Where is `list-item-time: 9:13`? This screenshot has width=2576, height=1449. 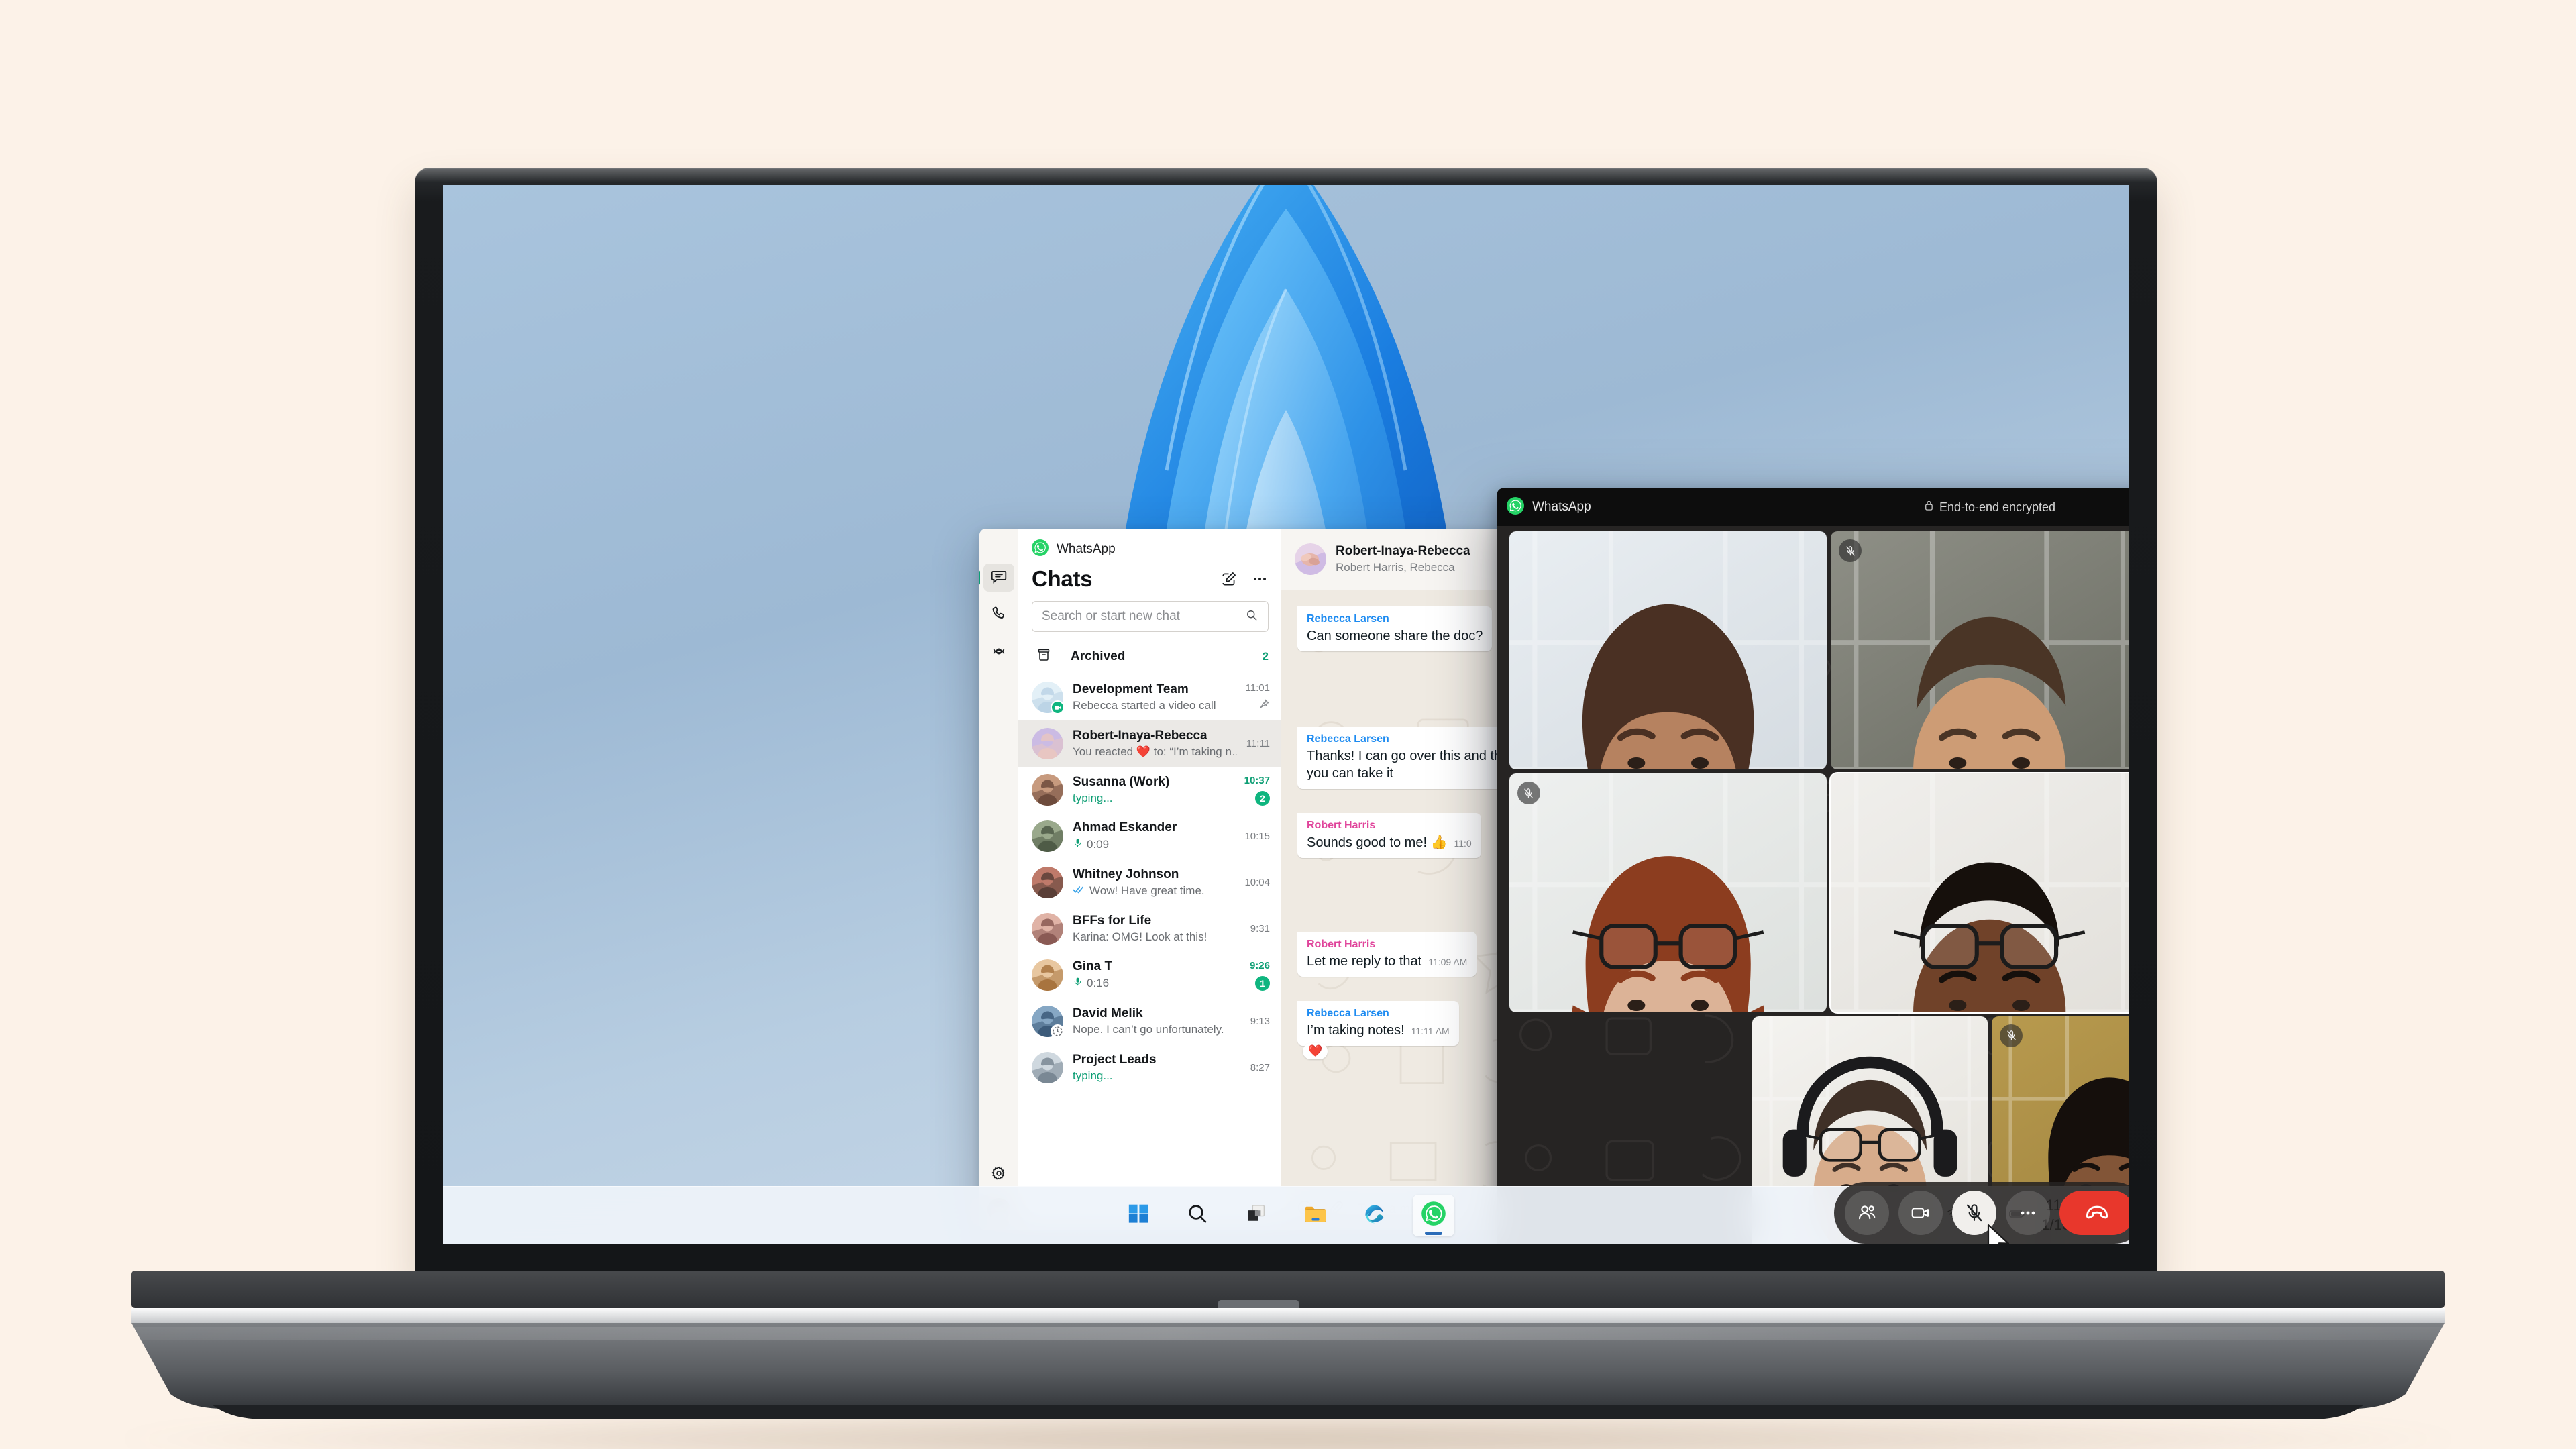 list-item-time: 9:13 is located at coordinates (1260, 1021).